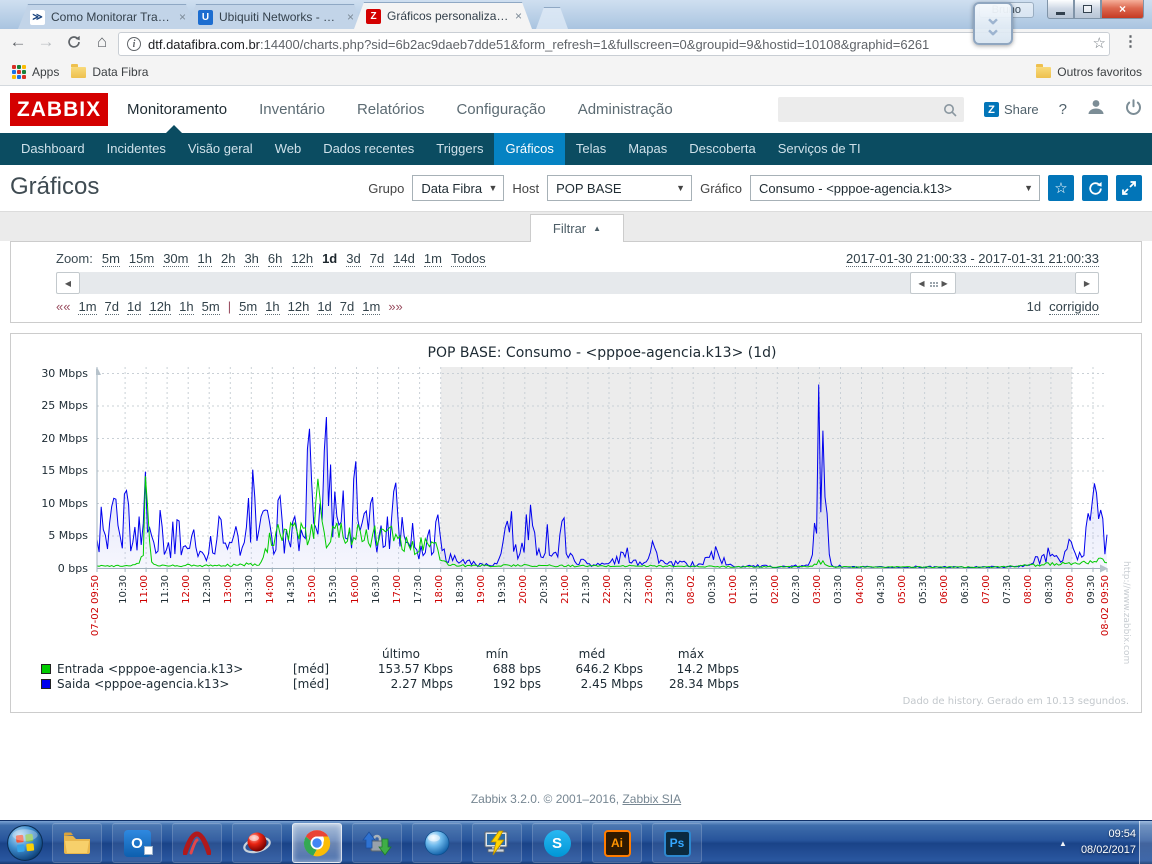  Describe the element at coordinates (107, 16) in the screenshot. I see `browser-tab: ≫ Como Monitorar Trafego ×` at that location.